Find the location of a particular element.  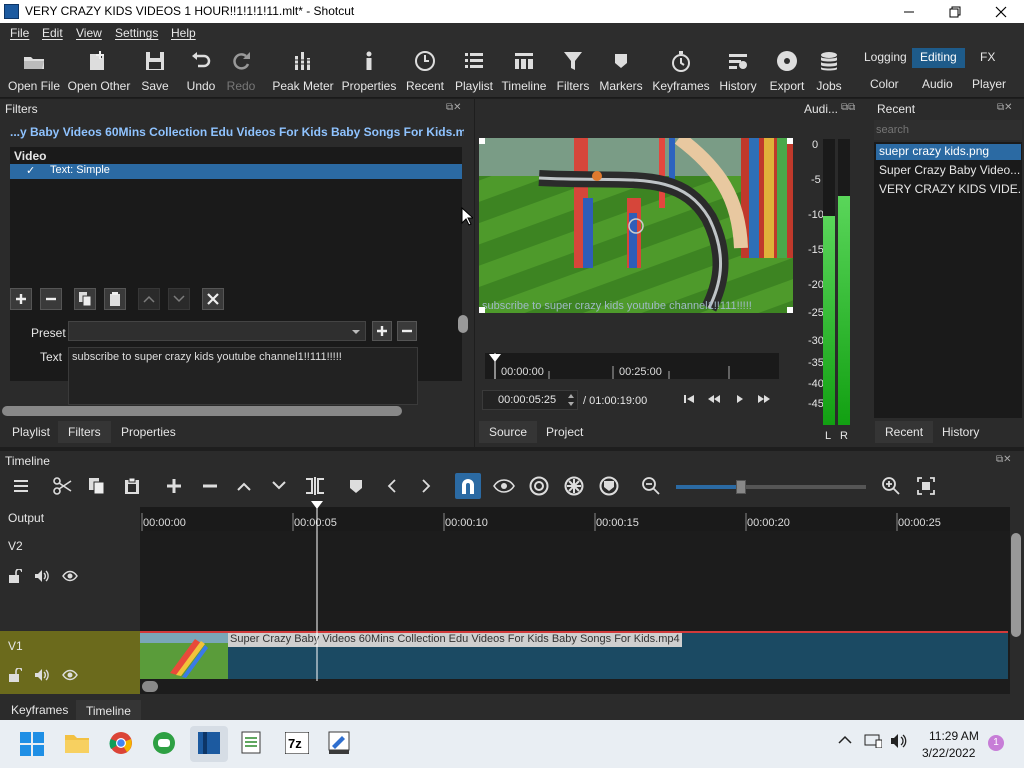

chrome-taskbar-icon is located at coordinates (121, 743).